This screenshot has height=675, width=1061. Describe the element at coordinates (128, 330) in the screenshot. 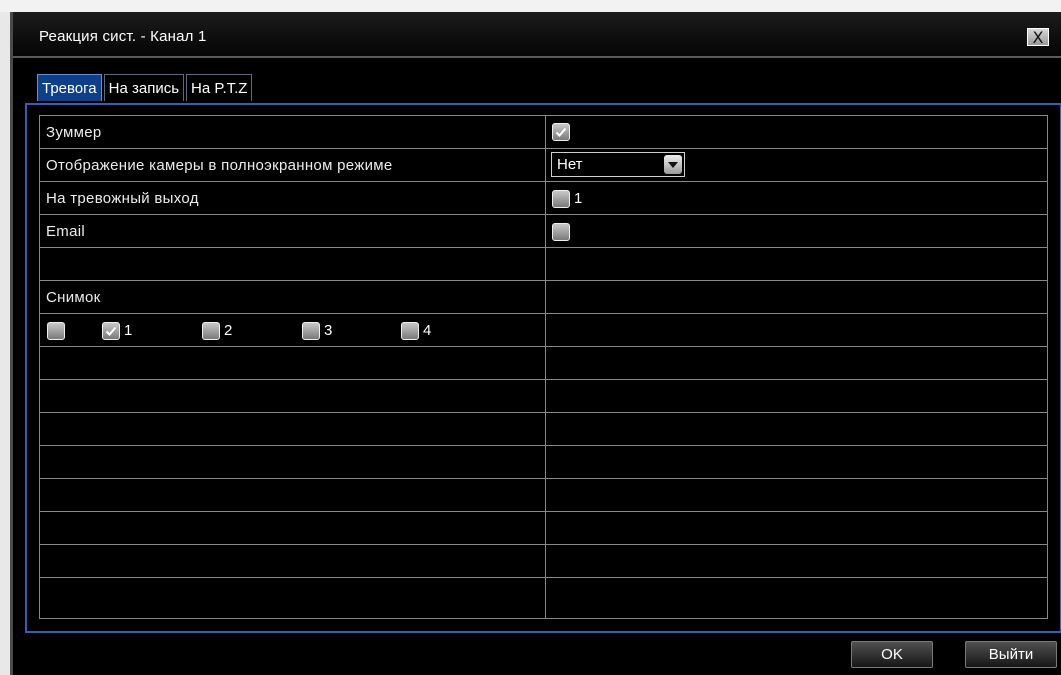

I see `snapshot-channel-1-label: 1` at that location.